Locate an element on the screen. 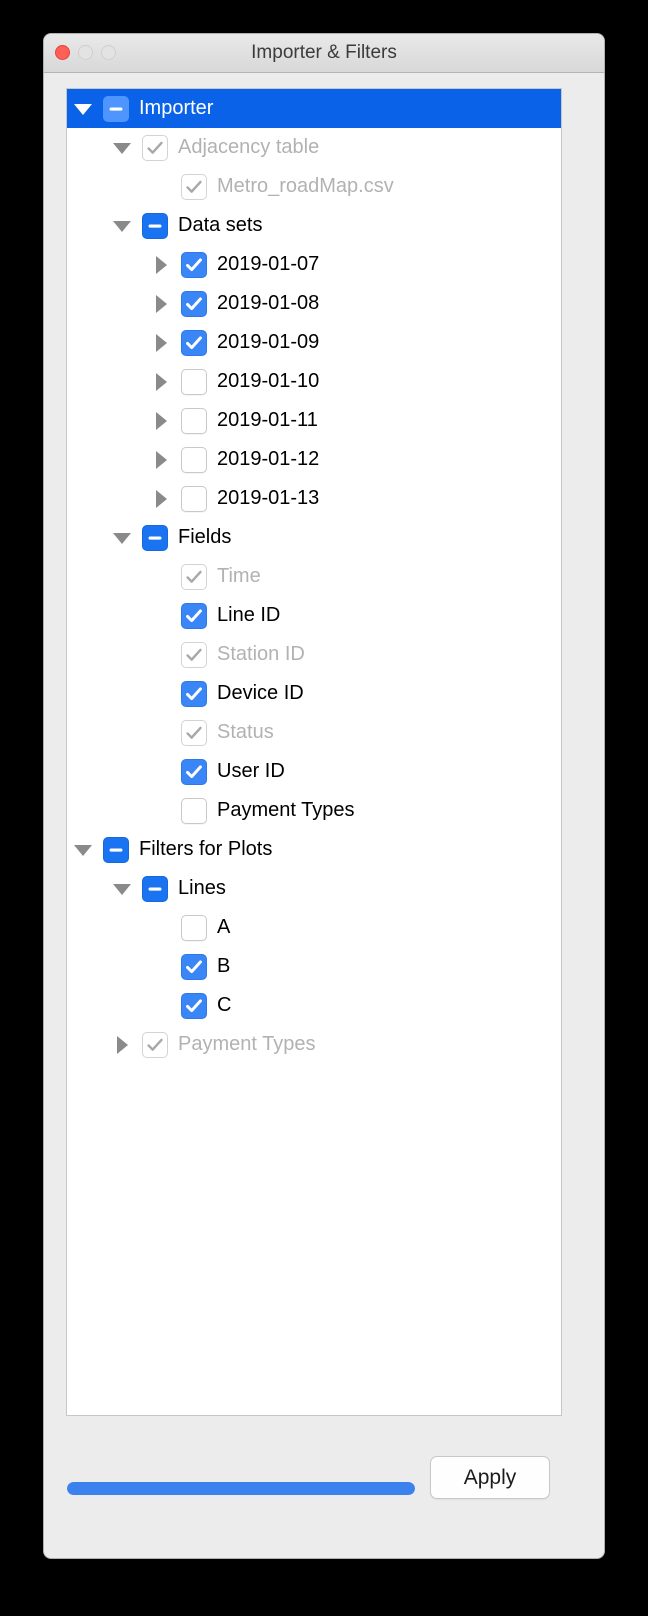  tree-row: Filters for Plots is located at coordinates (314, 849).